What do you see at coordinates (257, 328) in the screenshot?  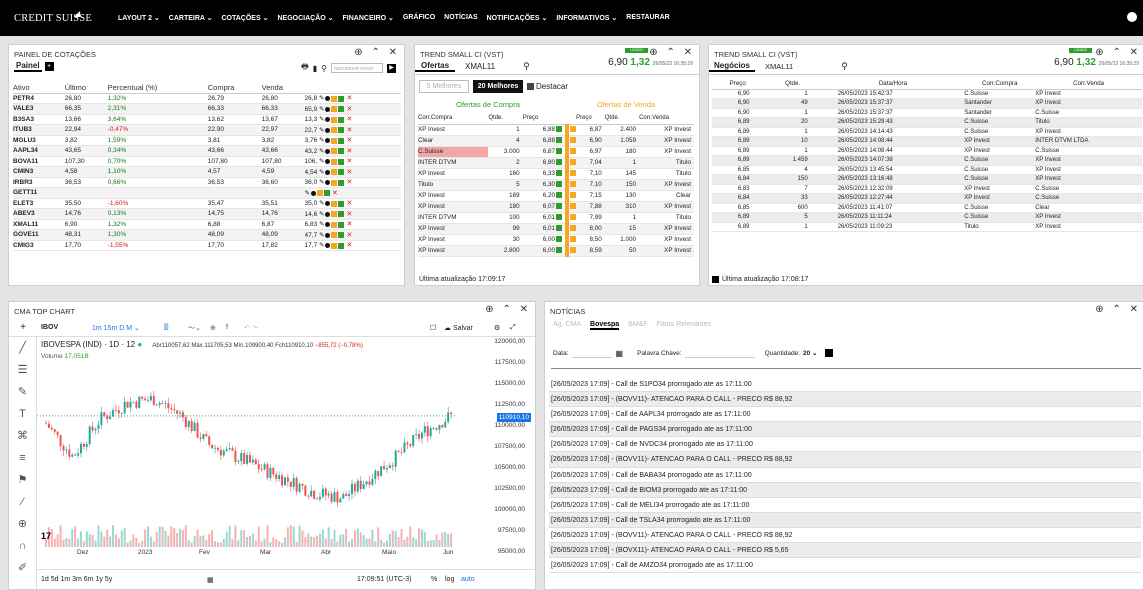 I see `undo-redo-icons: ↶ ↷` at bounding box center [257, 328].